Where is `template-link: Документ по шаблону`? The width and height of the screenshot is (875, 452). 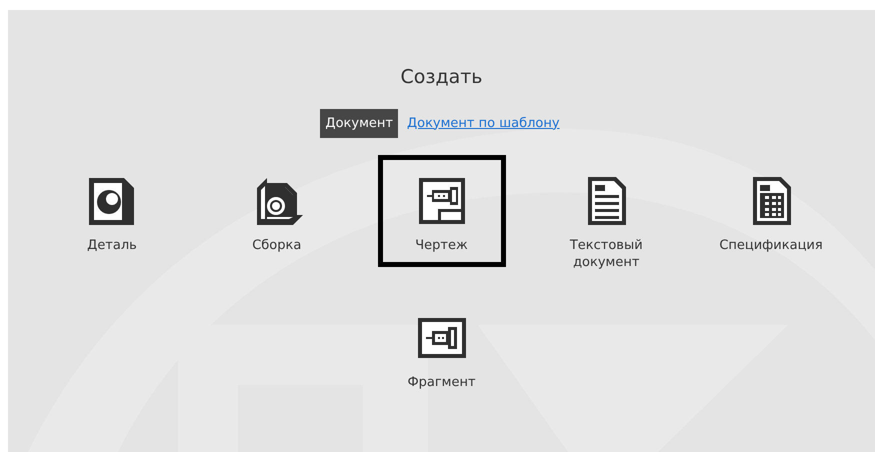
template-link: Документ по шаблону is located at coordinates (483, 123).